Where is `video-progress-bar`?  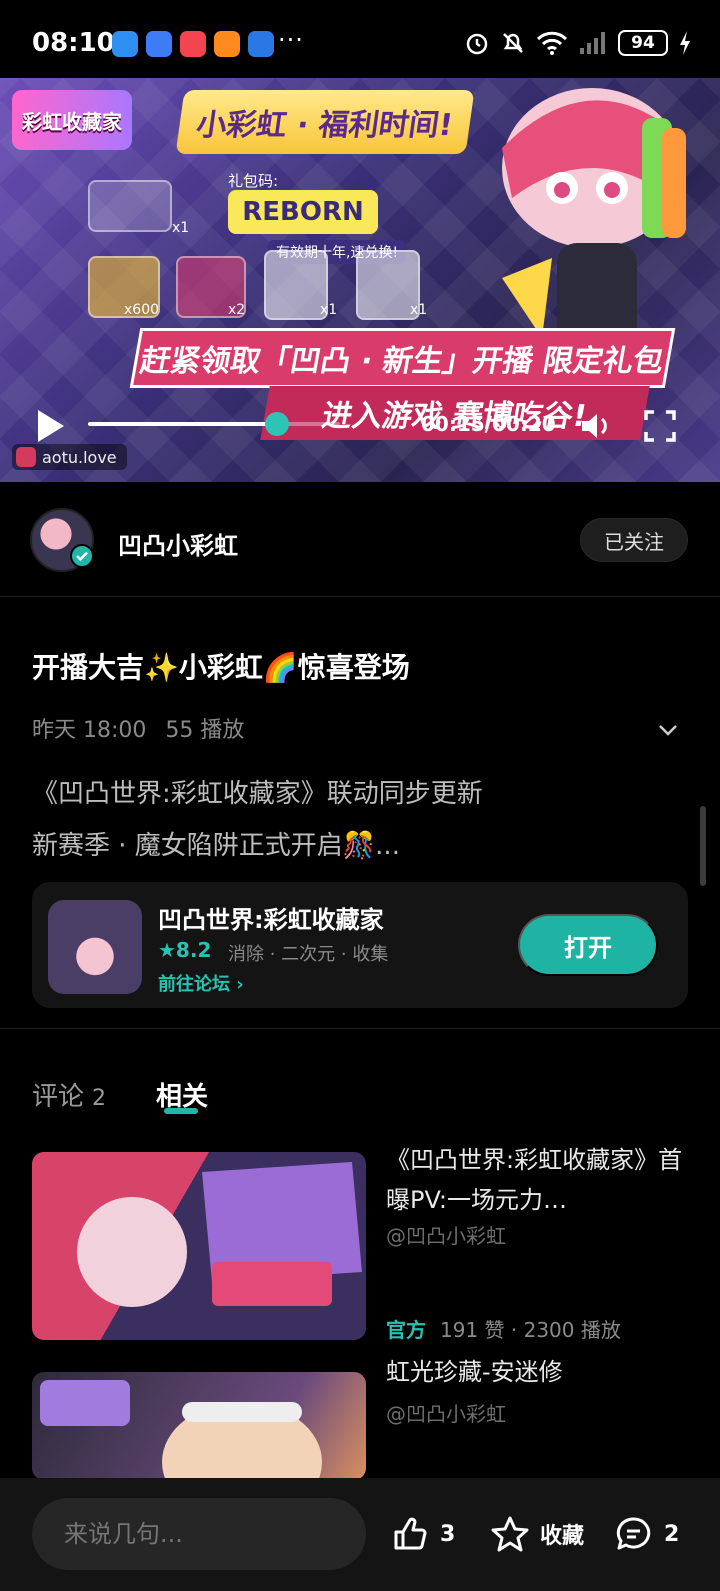
video-progress-bar is located at coordinates (214, 424).